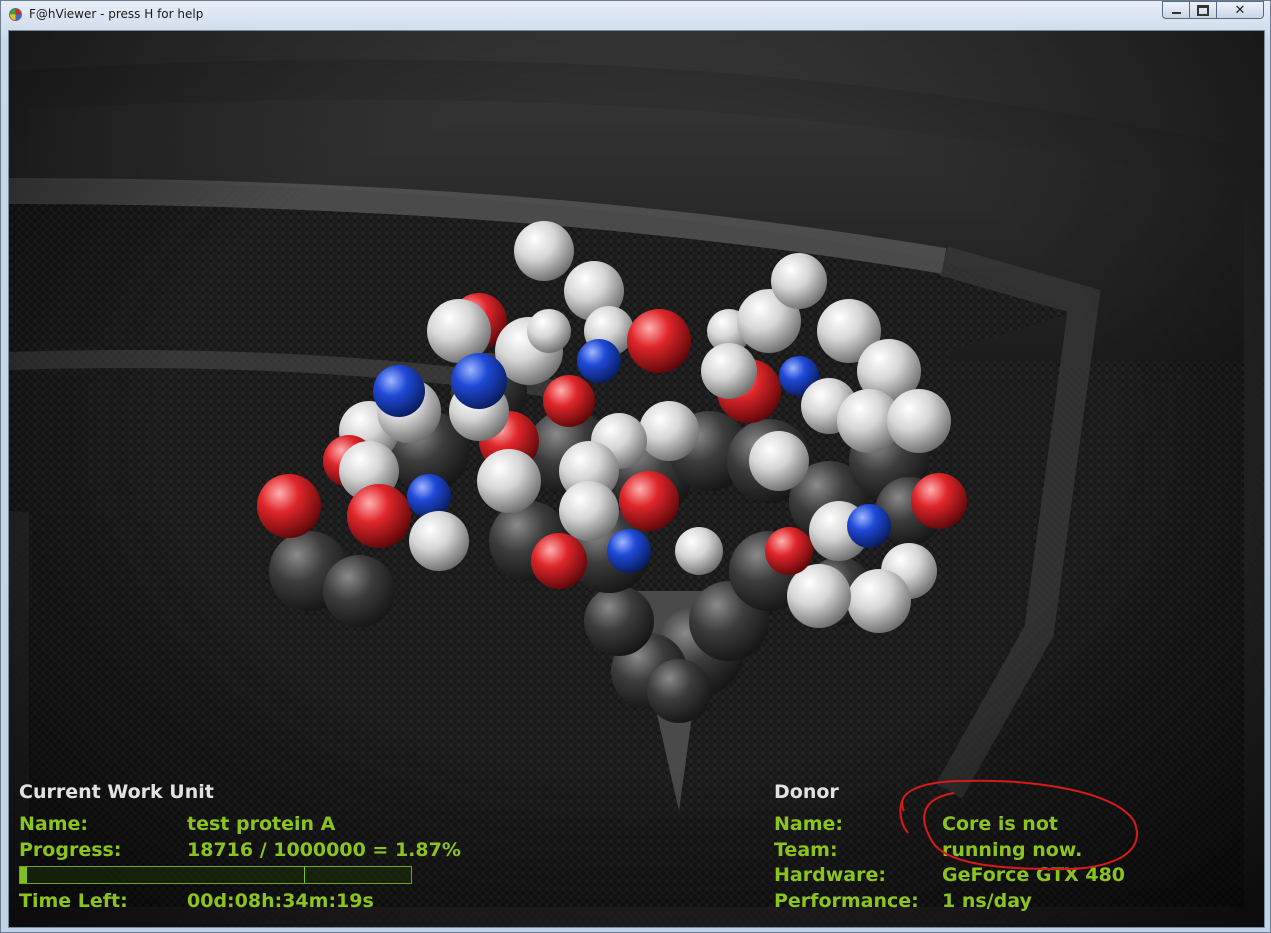  Describe the element at coordinates (846, 901) in the screenshot. I see `donor-performance-label: Performance:` at that location.